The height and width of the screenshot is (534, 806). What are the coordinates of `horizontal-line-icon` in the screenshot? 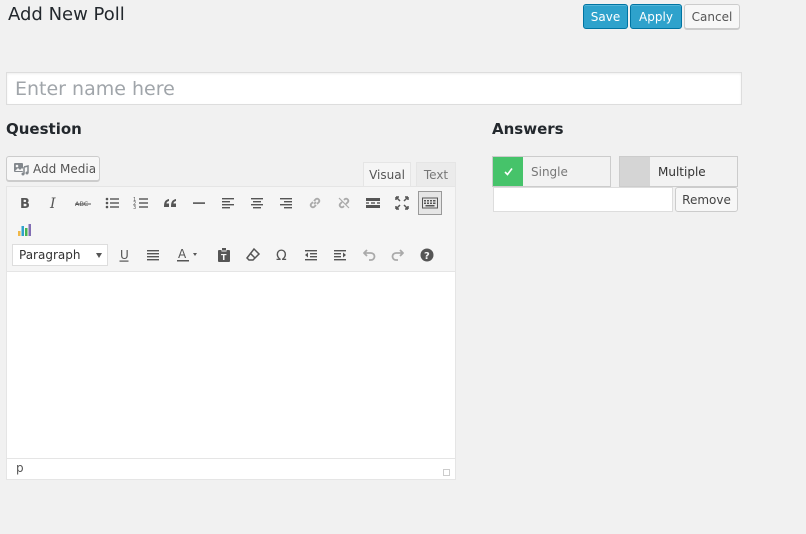 It's located at (199, 203).